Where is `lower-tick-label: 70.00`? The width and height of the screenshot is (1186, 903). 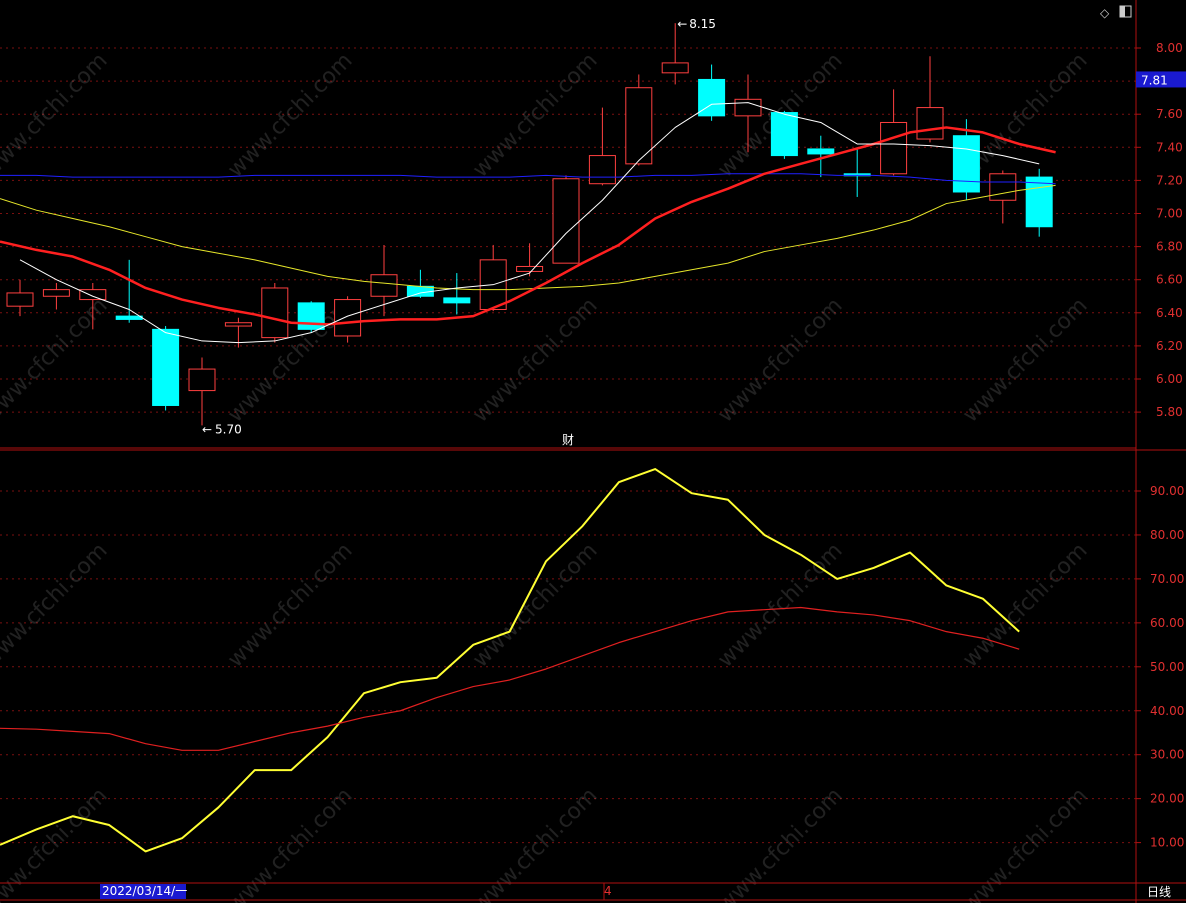 lower-tick-label: 70.00 is located at coordinates (1167, 579).